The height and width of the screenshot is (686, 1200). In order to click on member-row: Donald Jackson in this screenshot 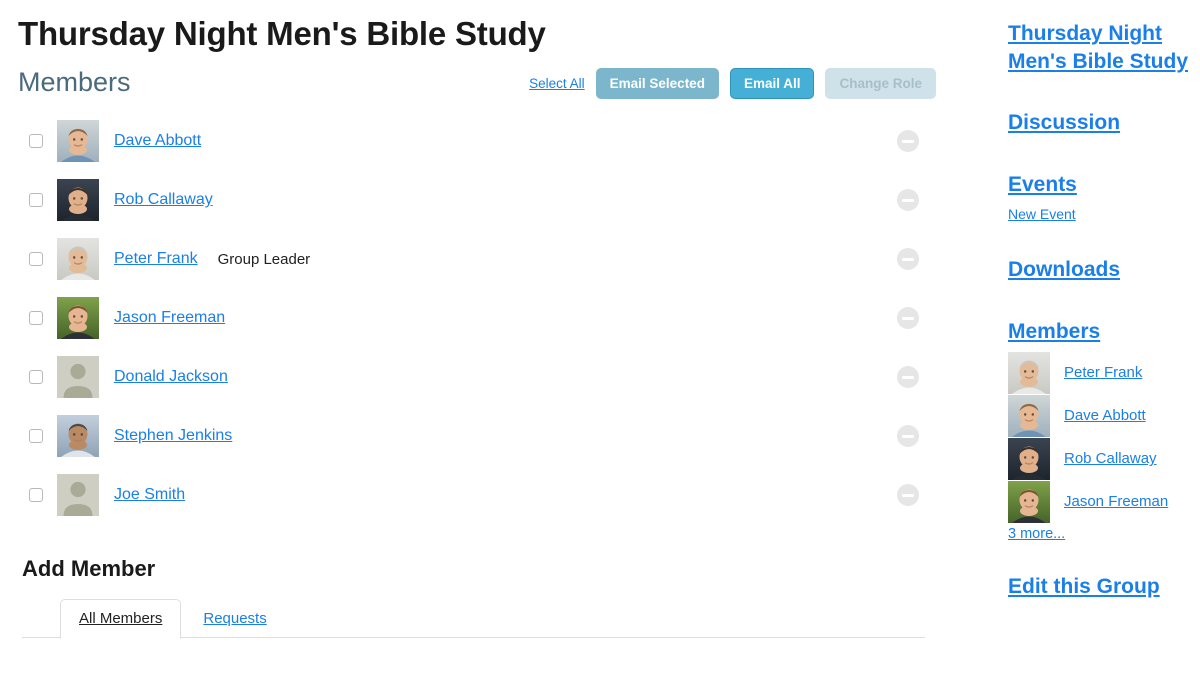, I will do `click(489, 377)`.